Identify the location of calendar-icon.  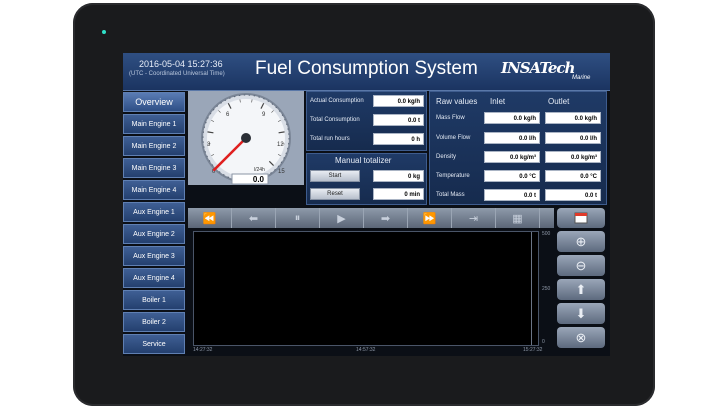
(581, 218).